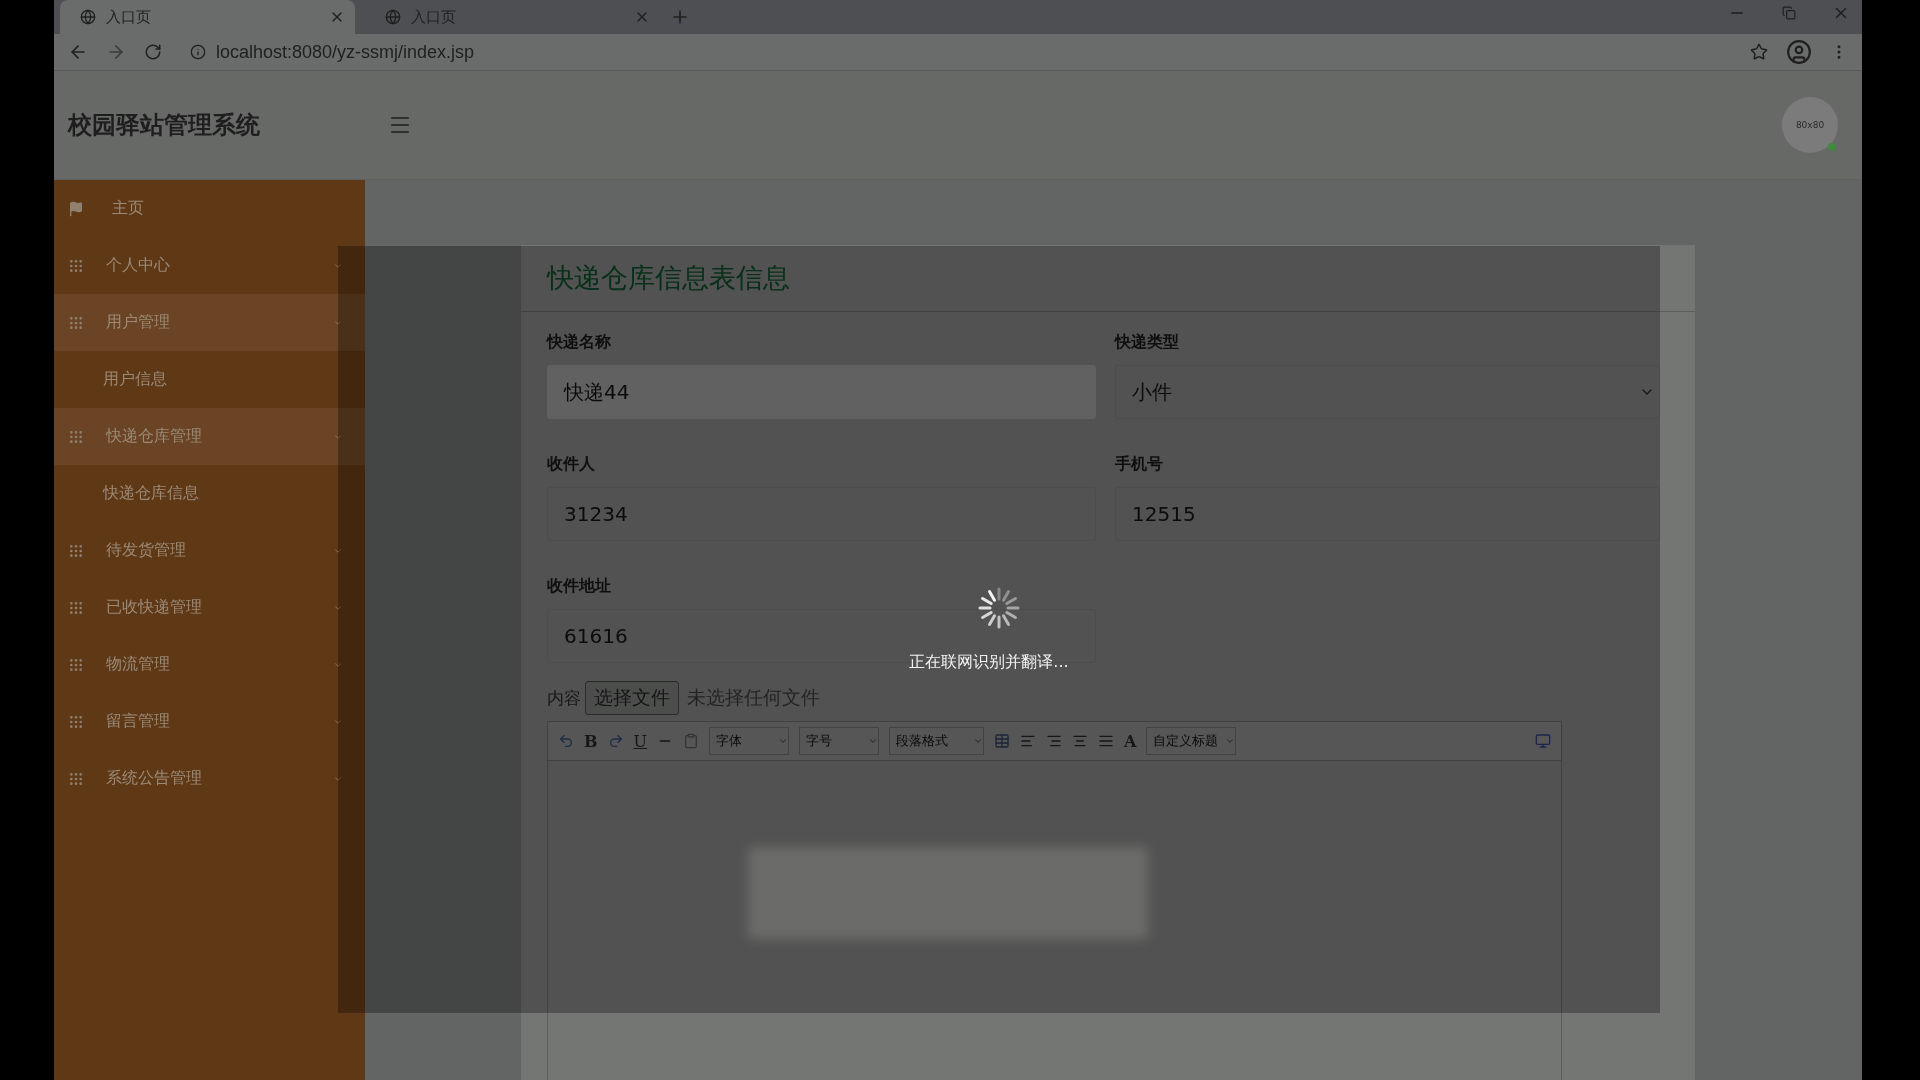 This screenshot has height=1080, width=1920. What do you see at coordinates (571, 464) in the screenshot?
I see `field-label: 收件人` at bounding box center [571, 464].